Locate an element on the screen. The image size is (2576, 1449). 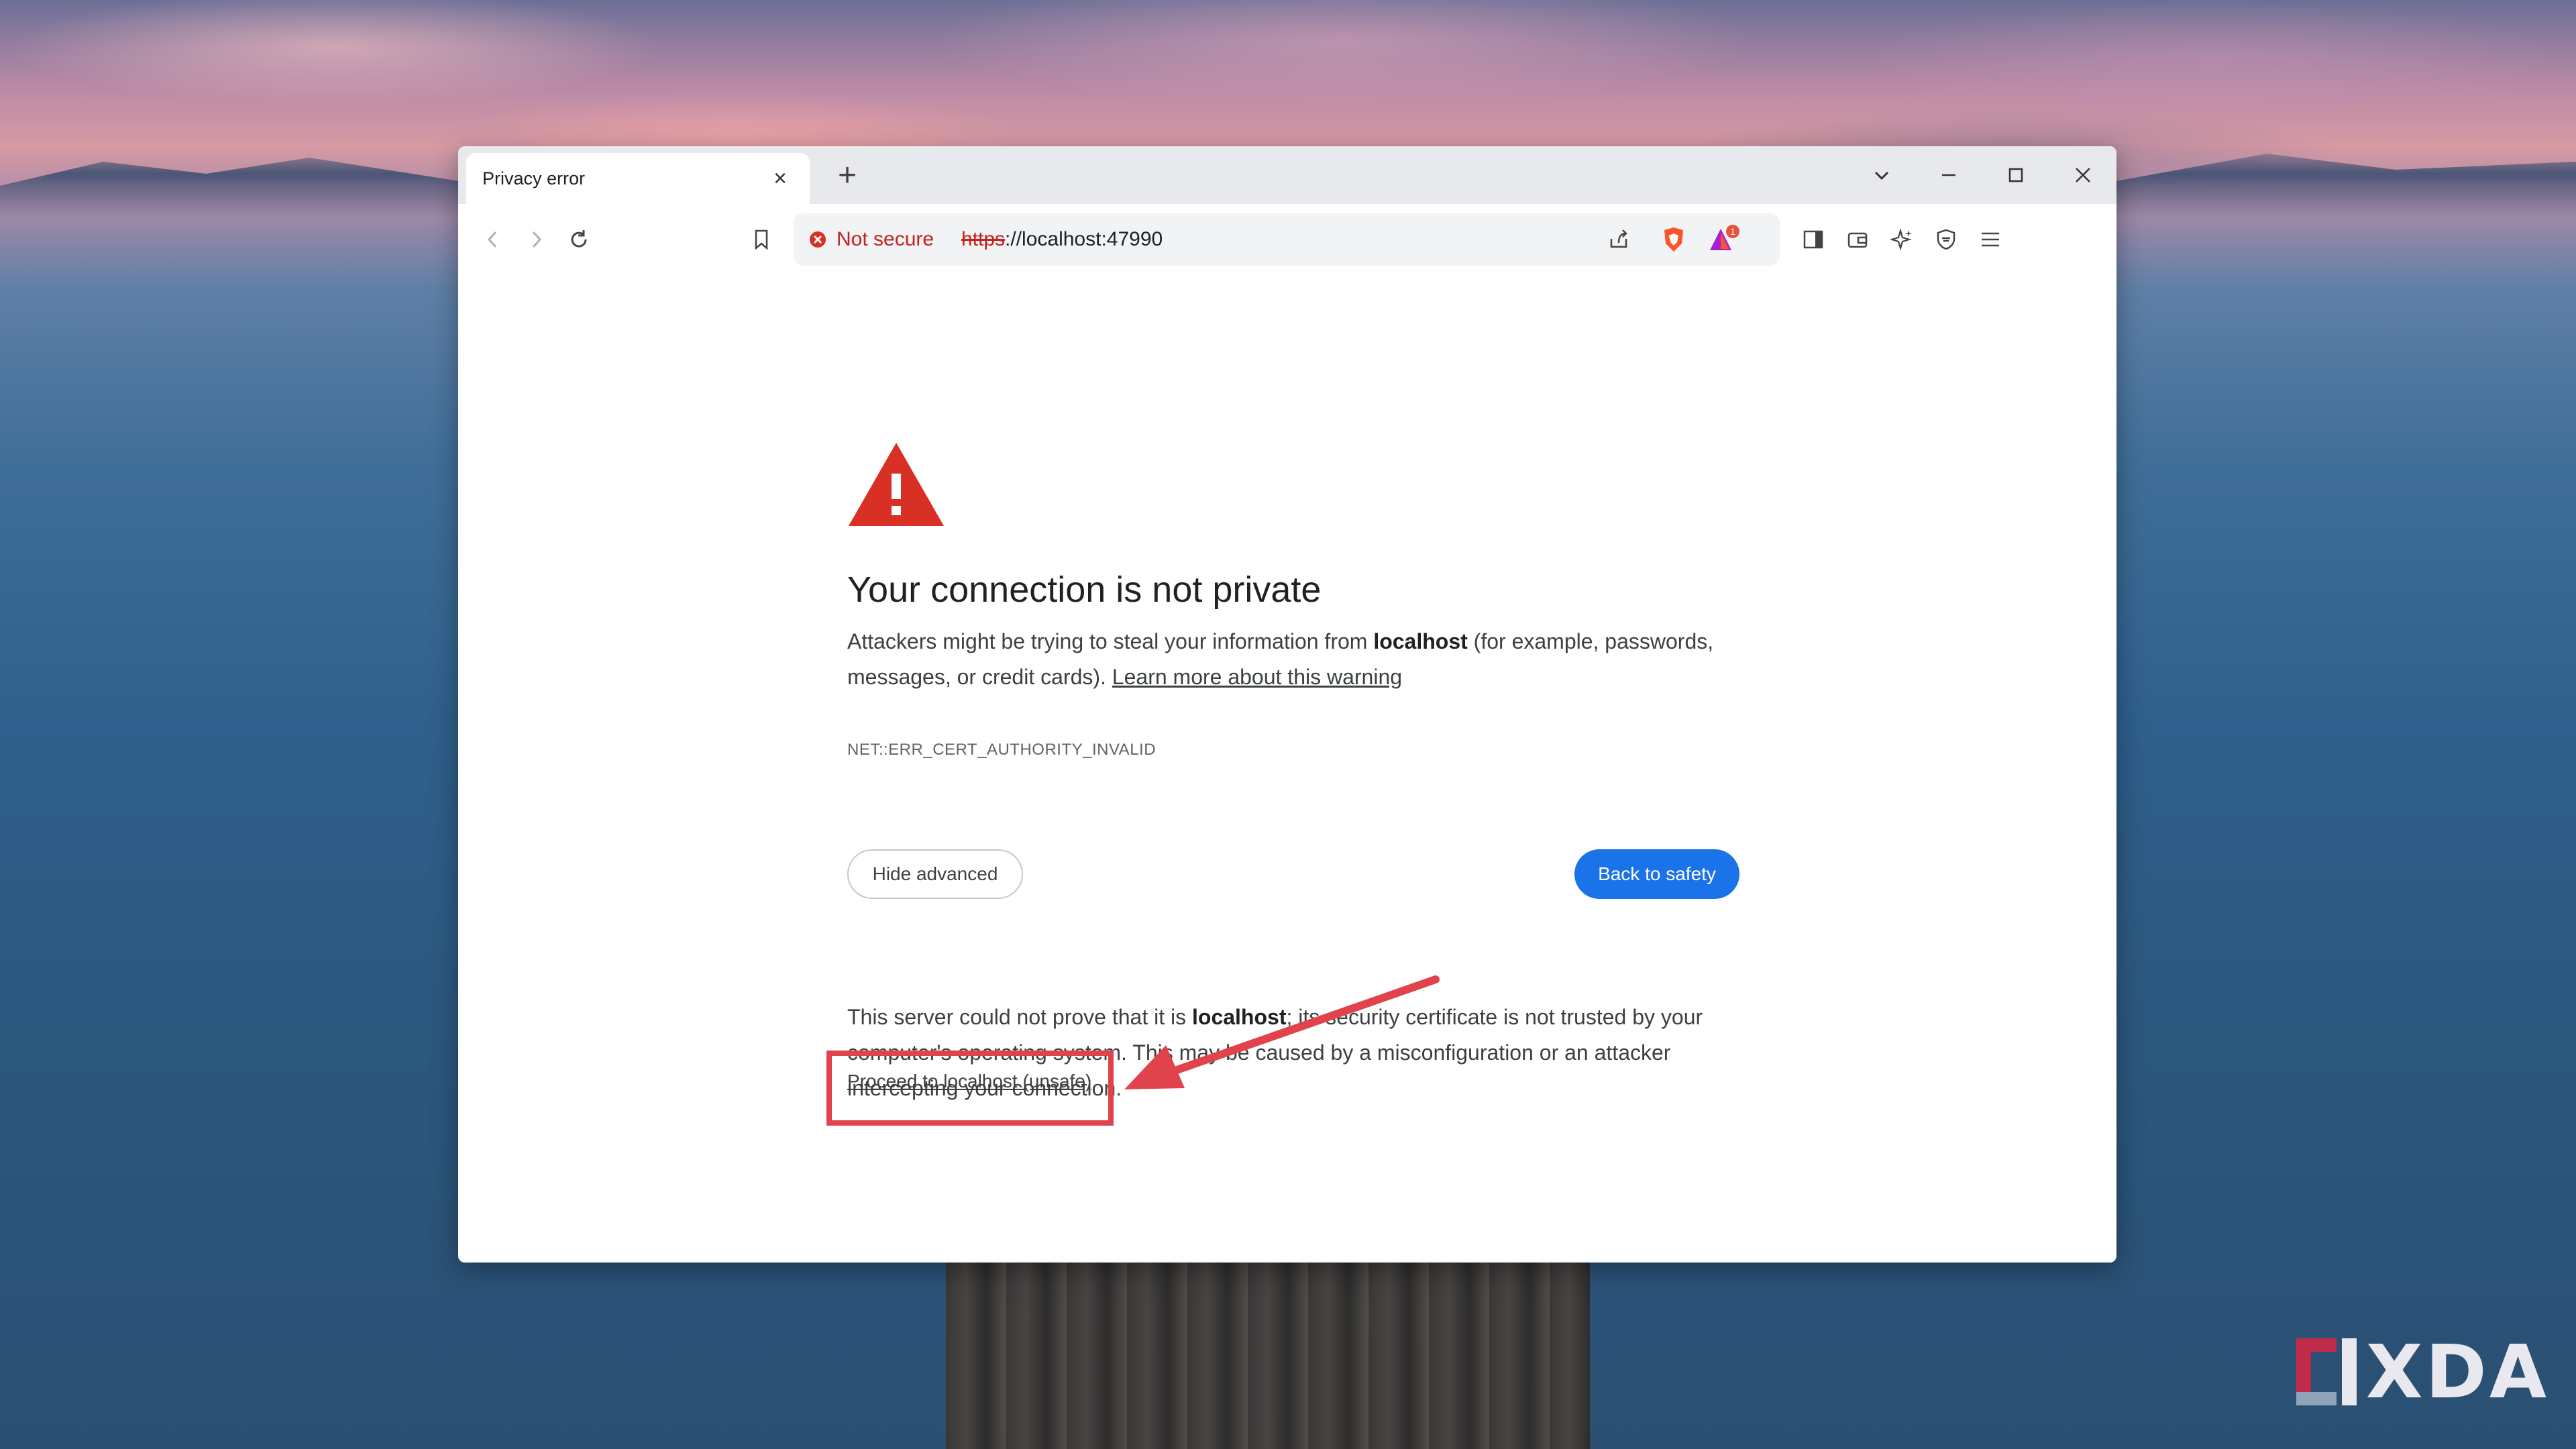
url-host: ://localhost:47990 is located at coordinates (1084, 239).